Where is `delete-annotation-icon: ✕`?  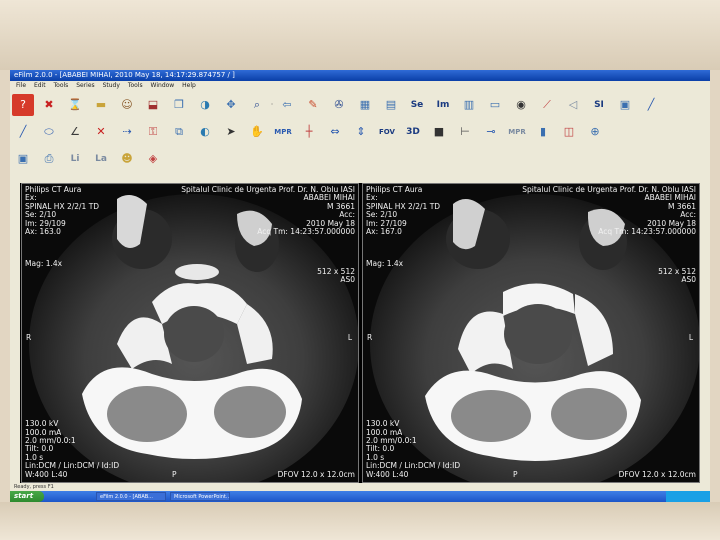
delete-annotation-icon: ✕ is located at coordinates (101, 132).